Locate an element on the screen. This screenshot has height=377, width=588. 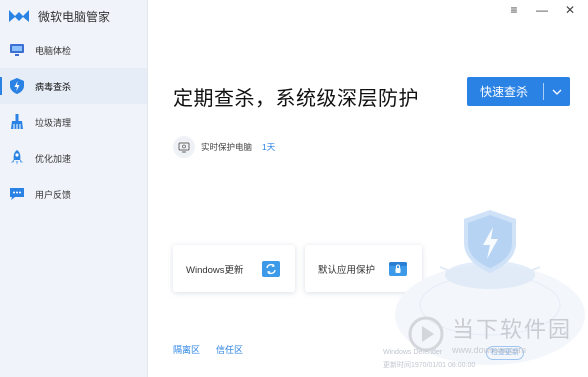
broom-icon is located at coordinates (17, 122).